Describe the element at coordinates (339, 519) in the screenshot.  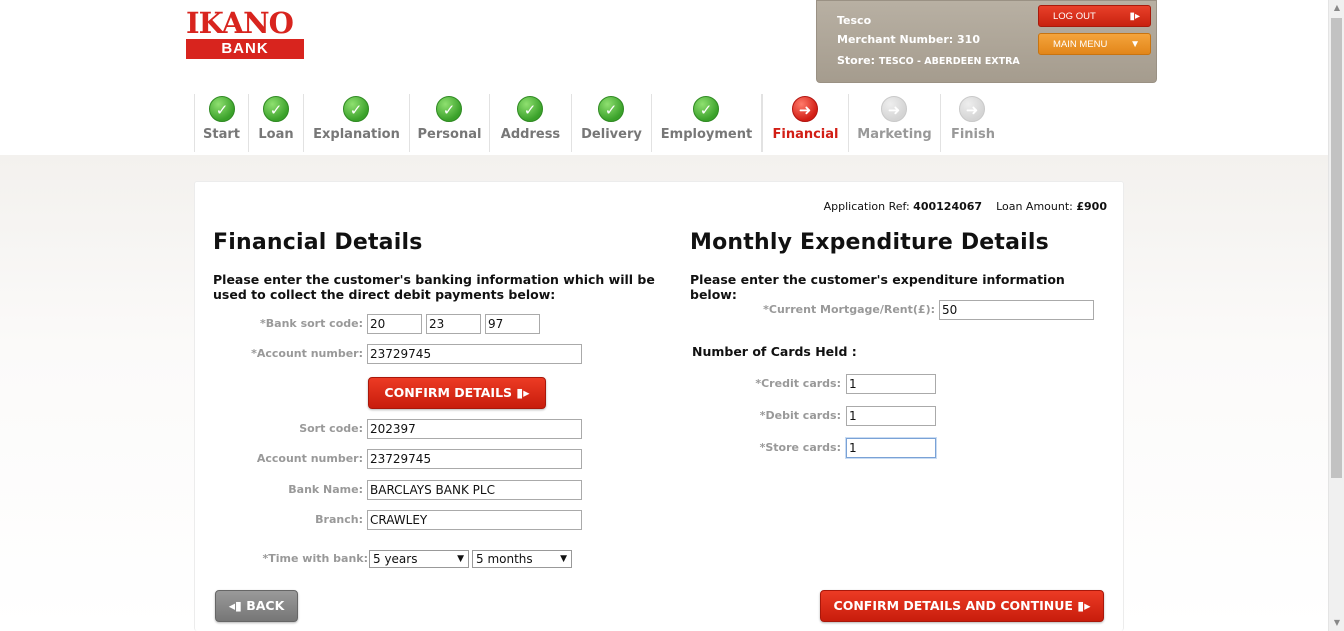
I see `branch-label: Branch:` at that location.